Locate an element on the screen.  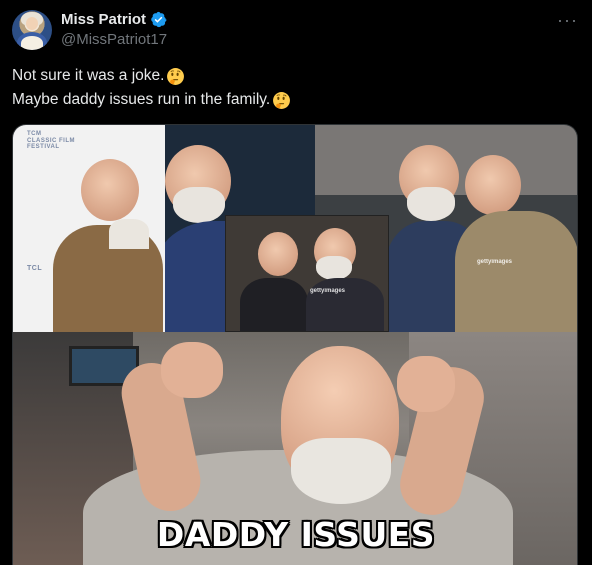
older-man-collar is located at coordinates (129, 234).